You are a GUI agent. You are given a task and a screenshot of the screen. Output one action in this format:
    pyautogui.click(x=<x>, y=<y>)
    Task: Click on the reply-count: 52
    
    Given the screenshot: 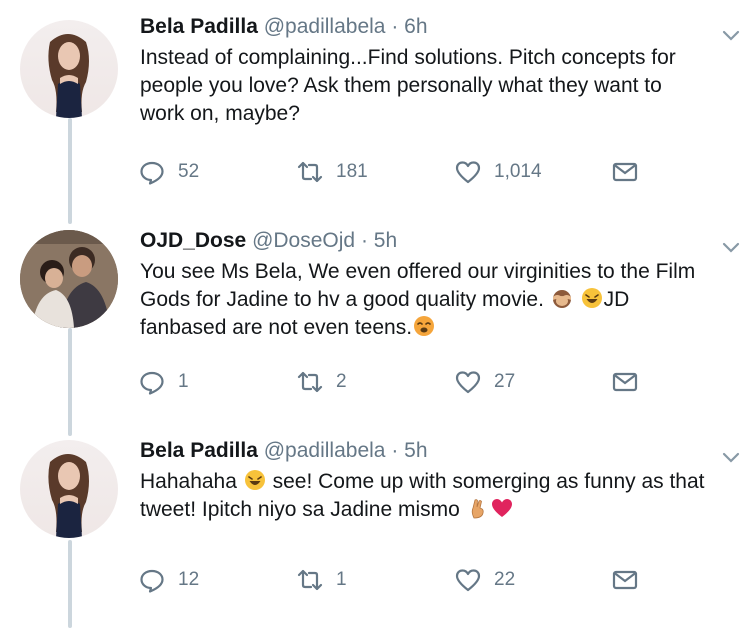 What is the action you would take?
    pyautogui.click(x=189, y=171)
    